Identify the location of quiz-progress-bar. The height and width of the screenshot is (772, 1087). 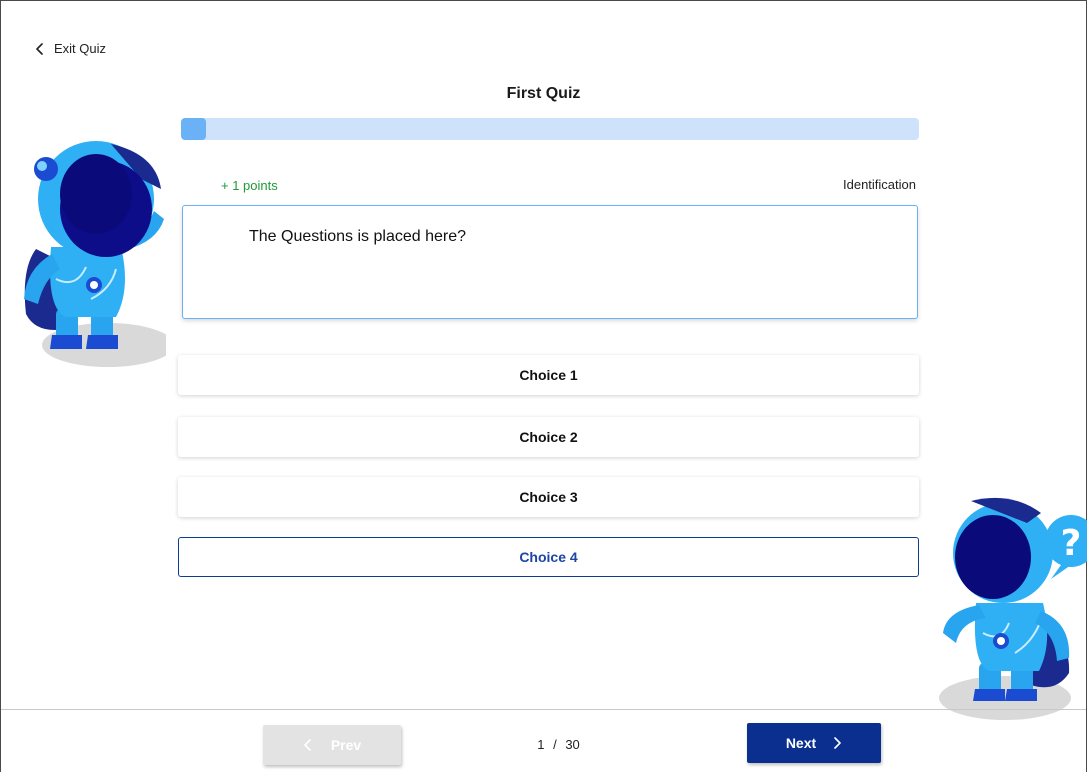
(550, 129).